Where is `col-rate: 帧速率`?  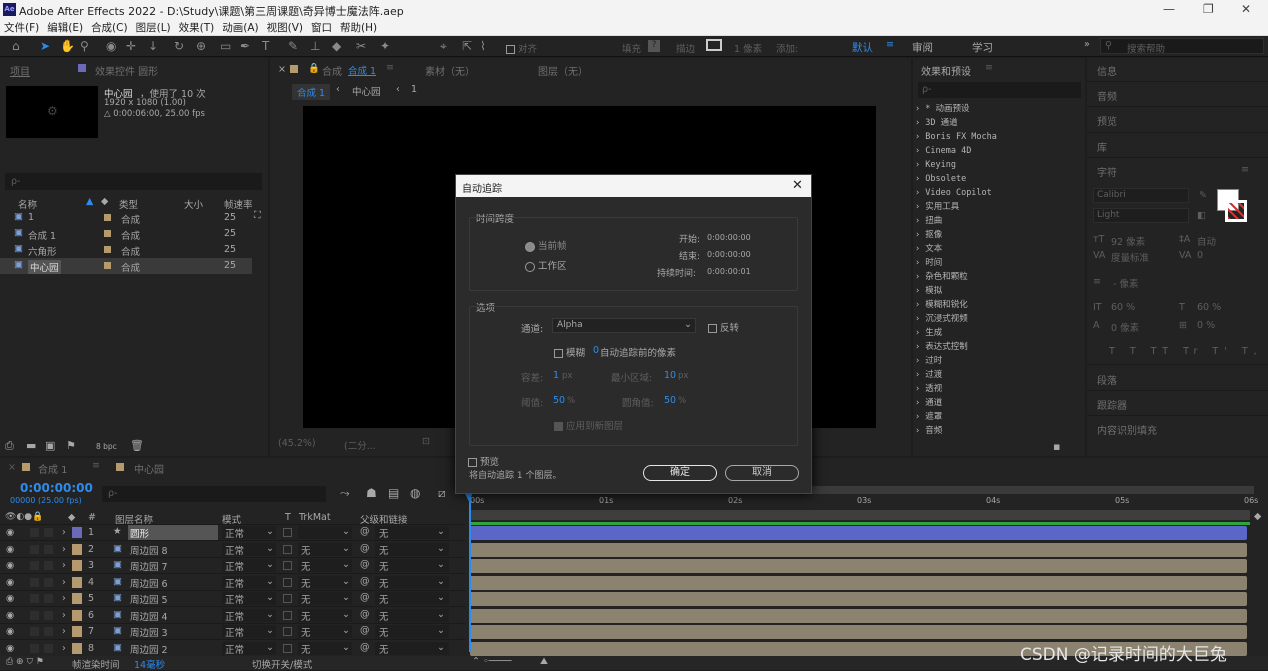
col-rate: 帧速率 is located at coordinates (238, 204).